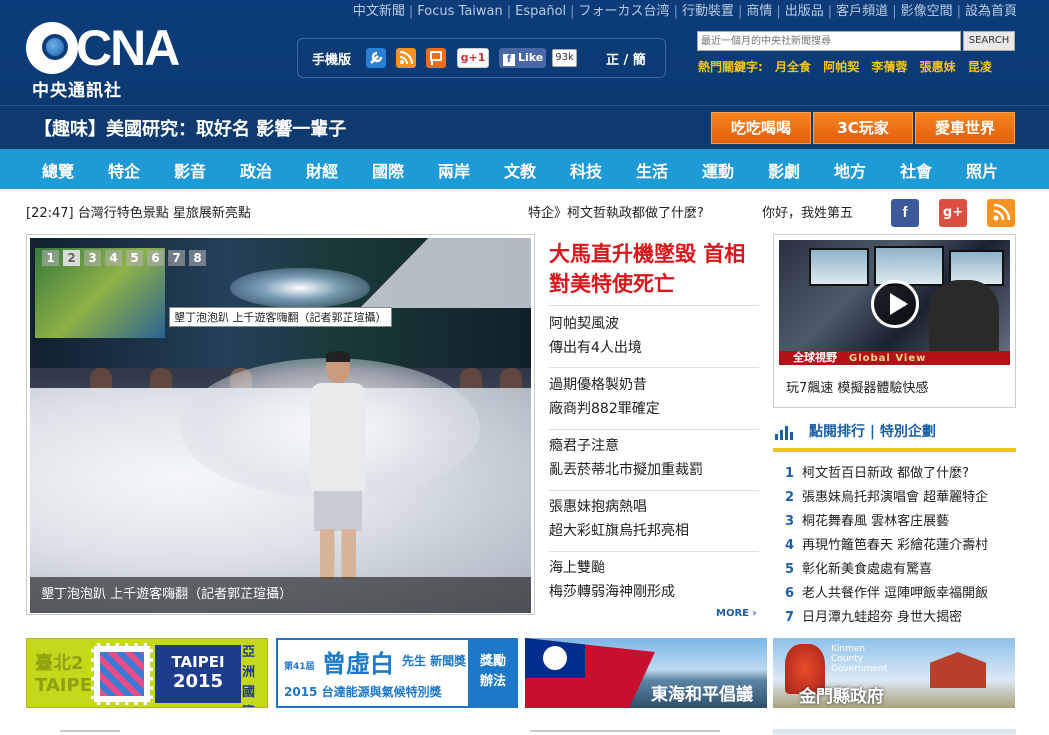 This screenshot has width=1049, height=735. What do you see at coordinates (889, 67) in the screenshot?
I see `hot-keyword: 李蒨蓉` at bounding box center [889, 67].